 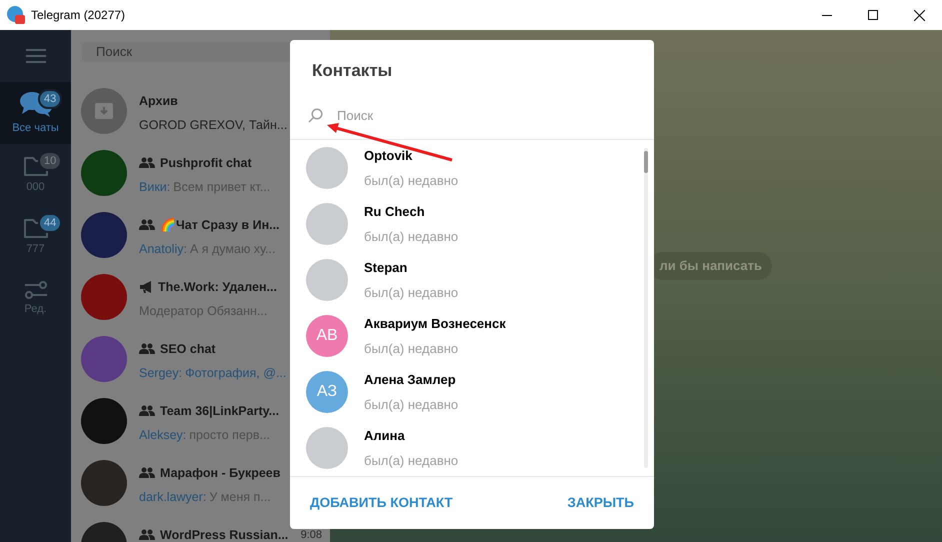 I want to click on folder-tab: 43 Все чаты, so click(x=35, y=113).